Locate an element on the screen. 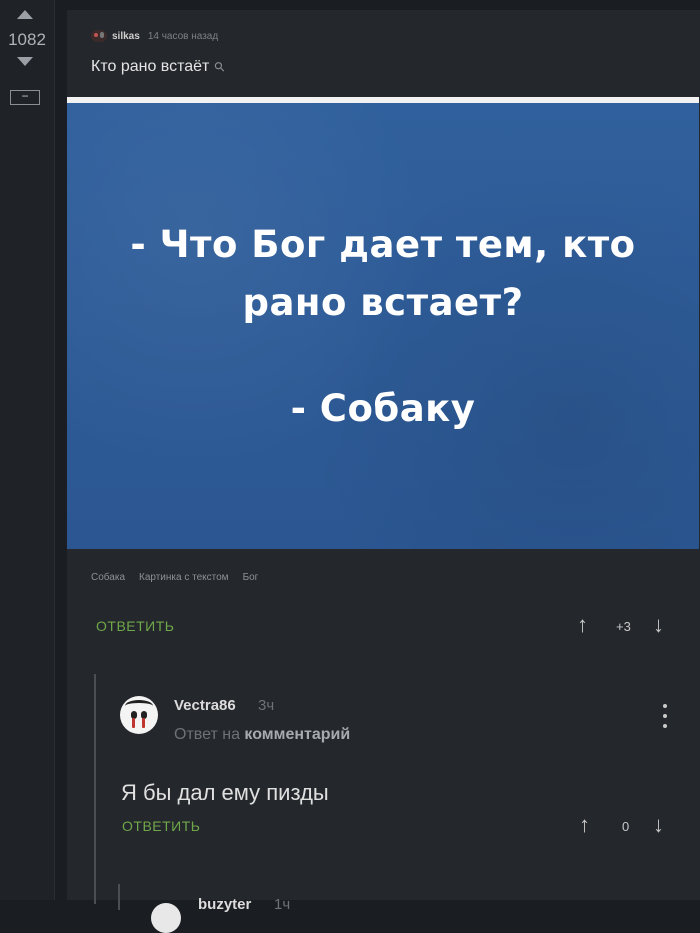 Image resolution: width=700 pixels, height=933 pixels. comment-time: 3ч is located at coordinates (266, 705).